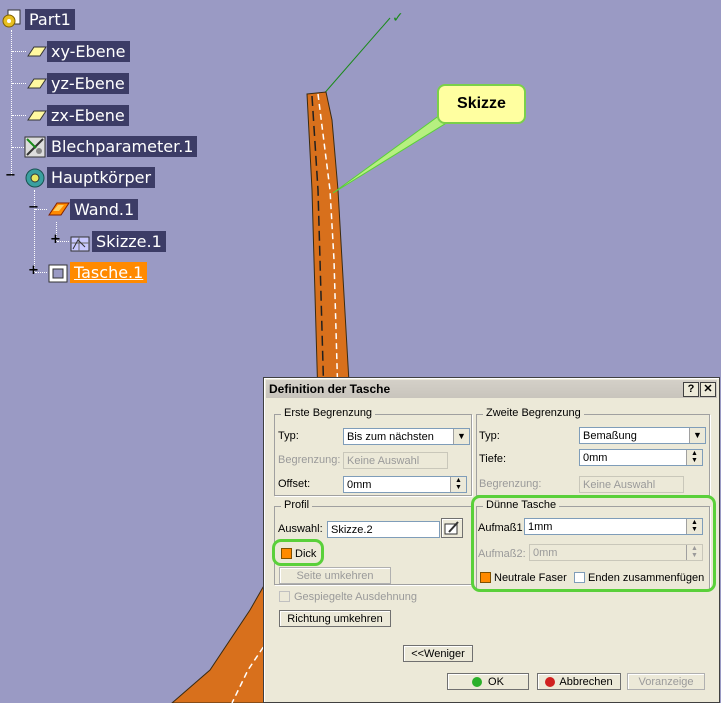 This screenshot has width=721, height=703. I want to click on sketch-icon, so click(79, 241).